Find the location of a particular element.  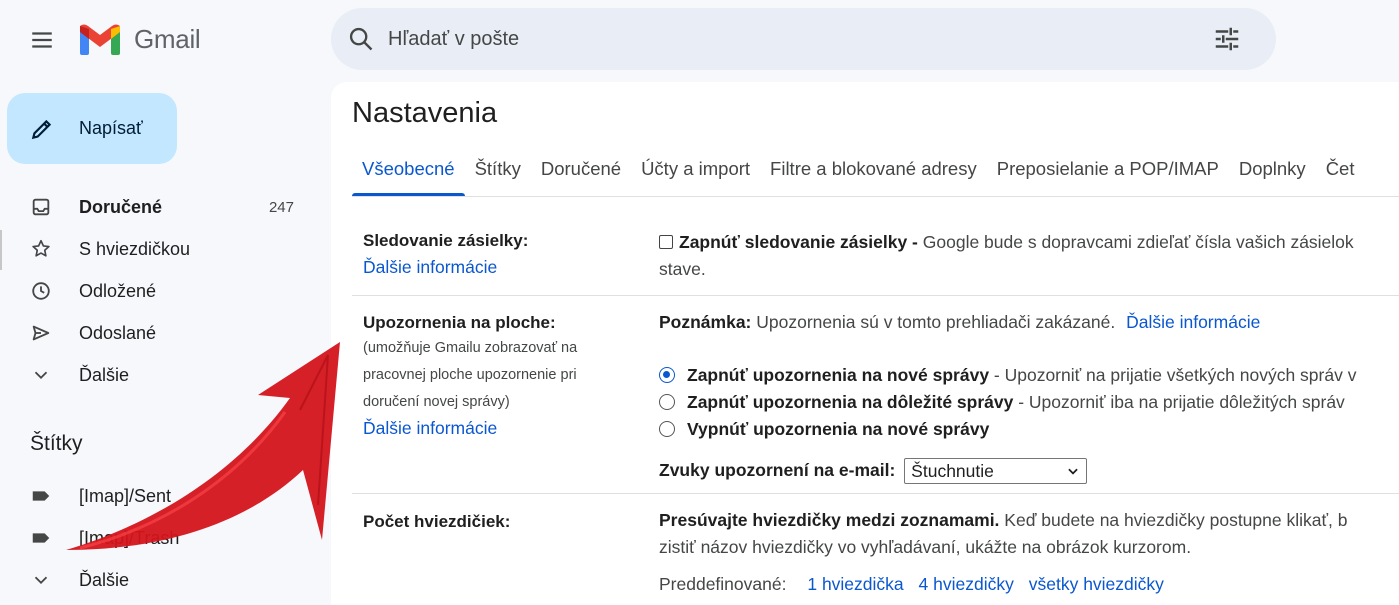

labels-heading: Štítky is located at coordinates (56, 443).